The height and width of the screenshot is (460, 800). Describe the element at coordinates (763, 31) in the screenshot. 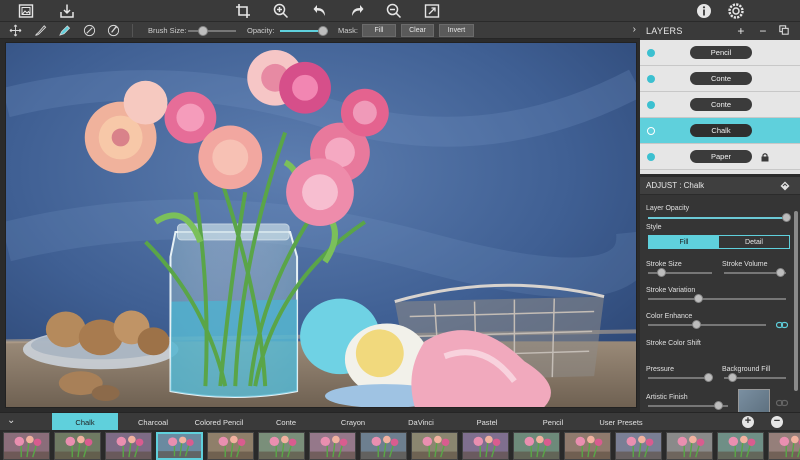

I see `remove-layer-button: −` at that location.